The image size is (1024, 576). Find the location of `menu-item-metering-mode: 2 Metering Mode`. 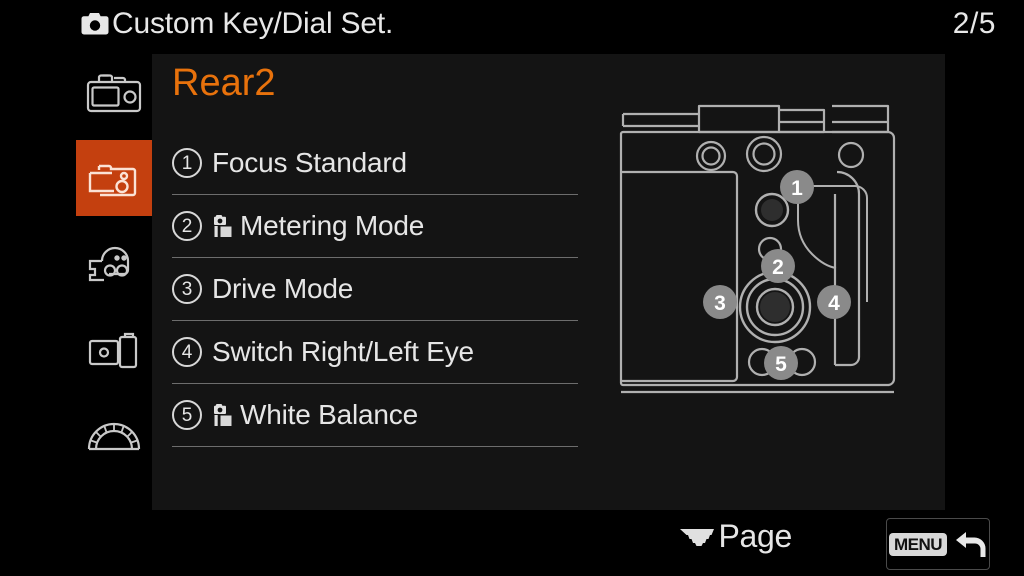

menu-item-metering-mode: 2 Metering Mode is located at coordinates (375, 226).